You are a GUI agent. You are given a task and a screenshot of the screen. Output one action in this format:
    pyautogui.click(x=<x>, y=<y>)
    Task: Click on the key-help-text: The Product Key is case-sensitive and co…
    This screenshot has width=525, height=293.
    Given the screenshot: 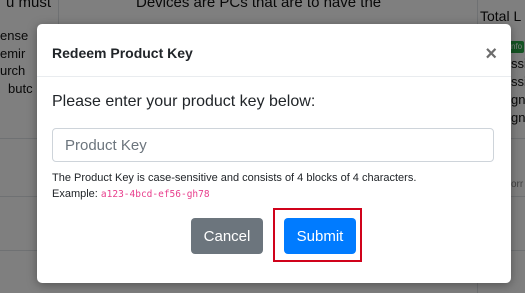 What is the action you would take?
    pyautogui.click(x=274, y=186)
    